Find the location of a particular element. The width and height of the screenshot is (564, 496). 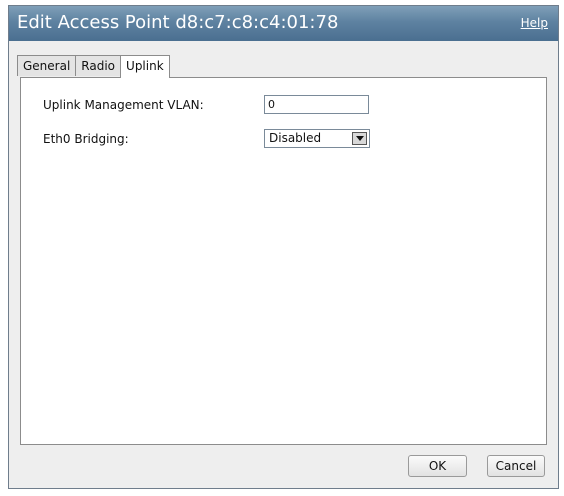

dialog-titlebar: Edit Access Point d8:c7:c8:c4:01:78 Help is located at coordinates (283, 23).